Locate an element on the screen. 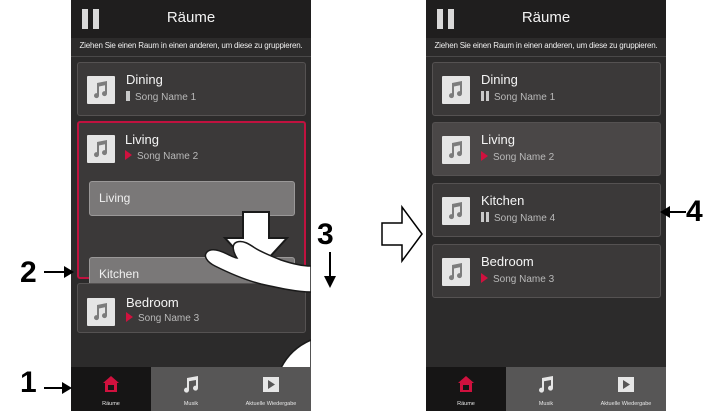 Image resolution: width=712 pixels, height=411 pixels. step-4-label: 4 is located at coordinates (694, 211).